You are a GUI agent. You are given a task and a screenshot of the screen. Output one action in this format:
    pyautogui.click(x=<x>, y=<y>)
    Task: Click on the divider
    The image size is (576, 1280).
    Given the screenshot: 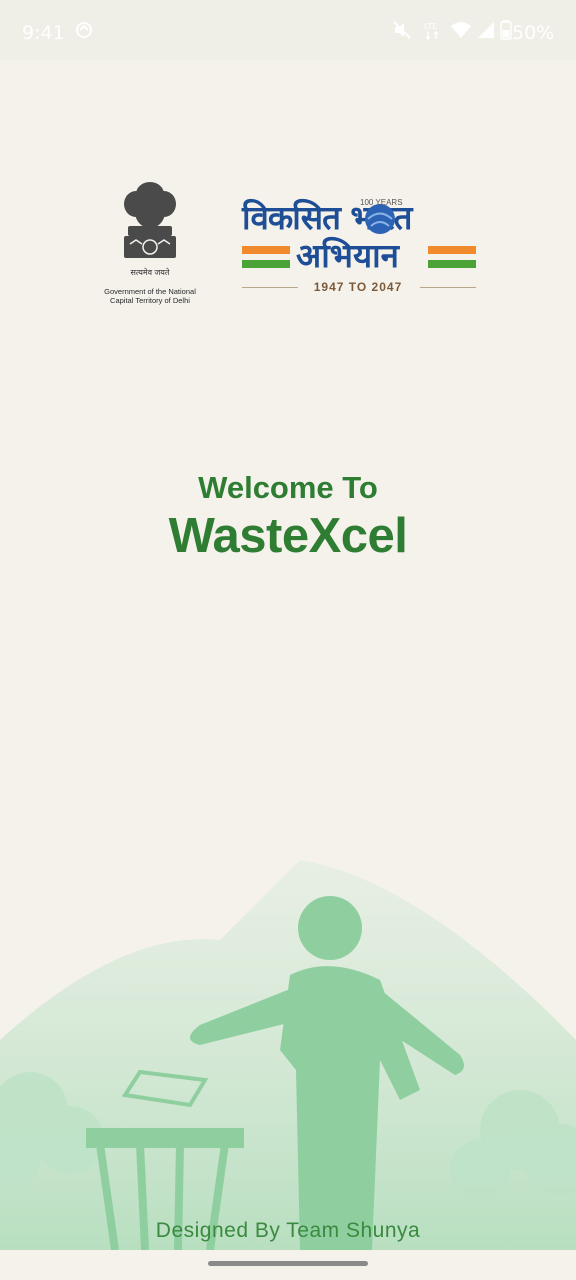 What is the action you would take?
    pyautogui.click(x=448, y=287)
    